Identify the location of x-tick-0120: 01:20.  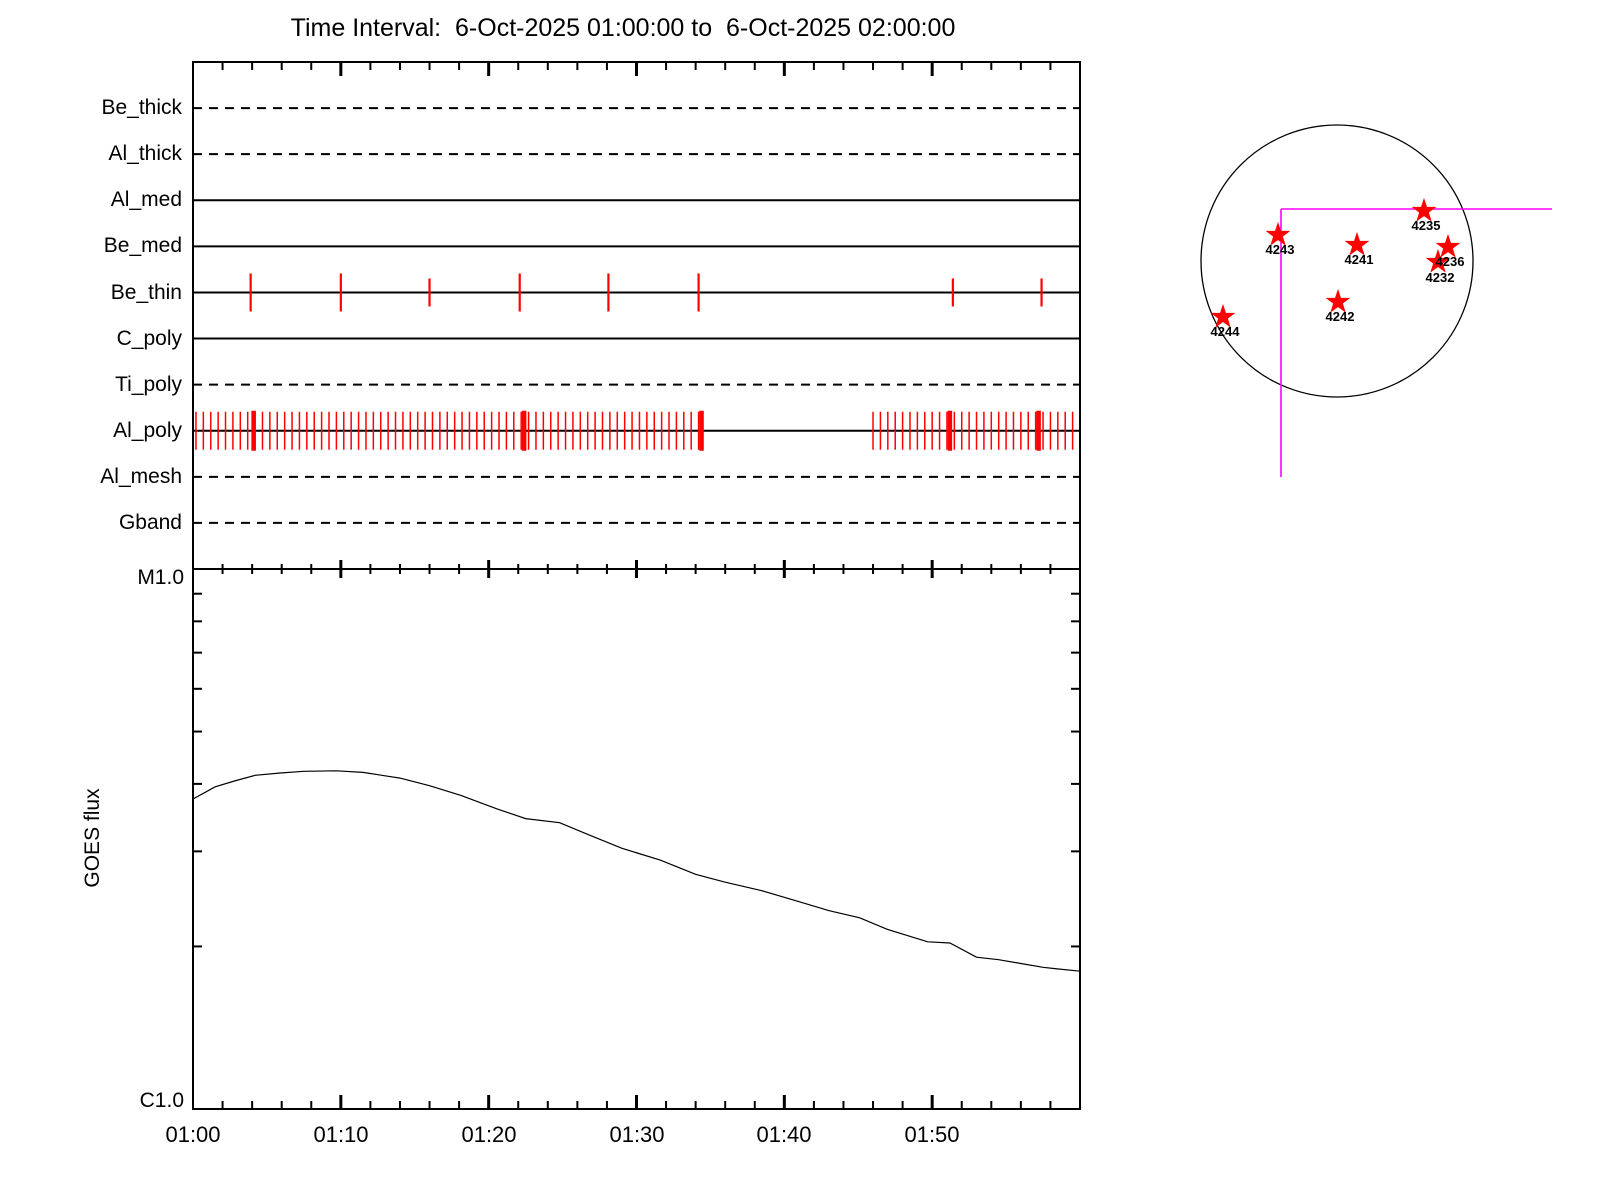
(489, 1134).